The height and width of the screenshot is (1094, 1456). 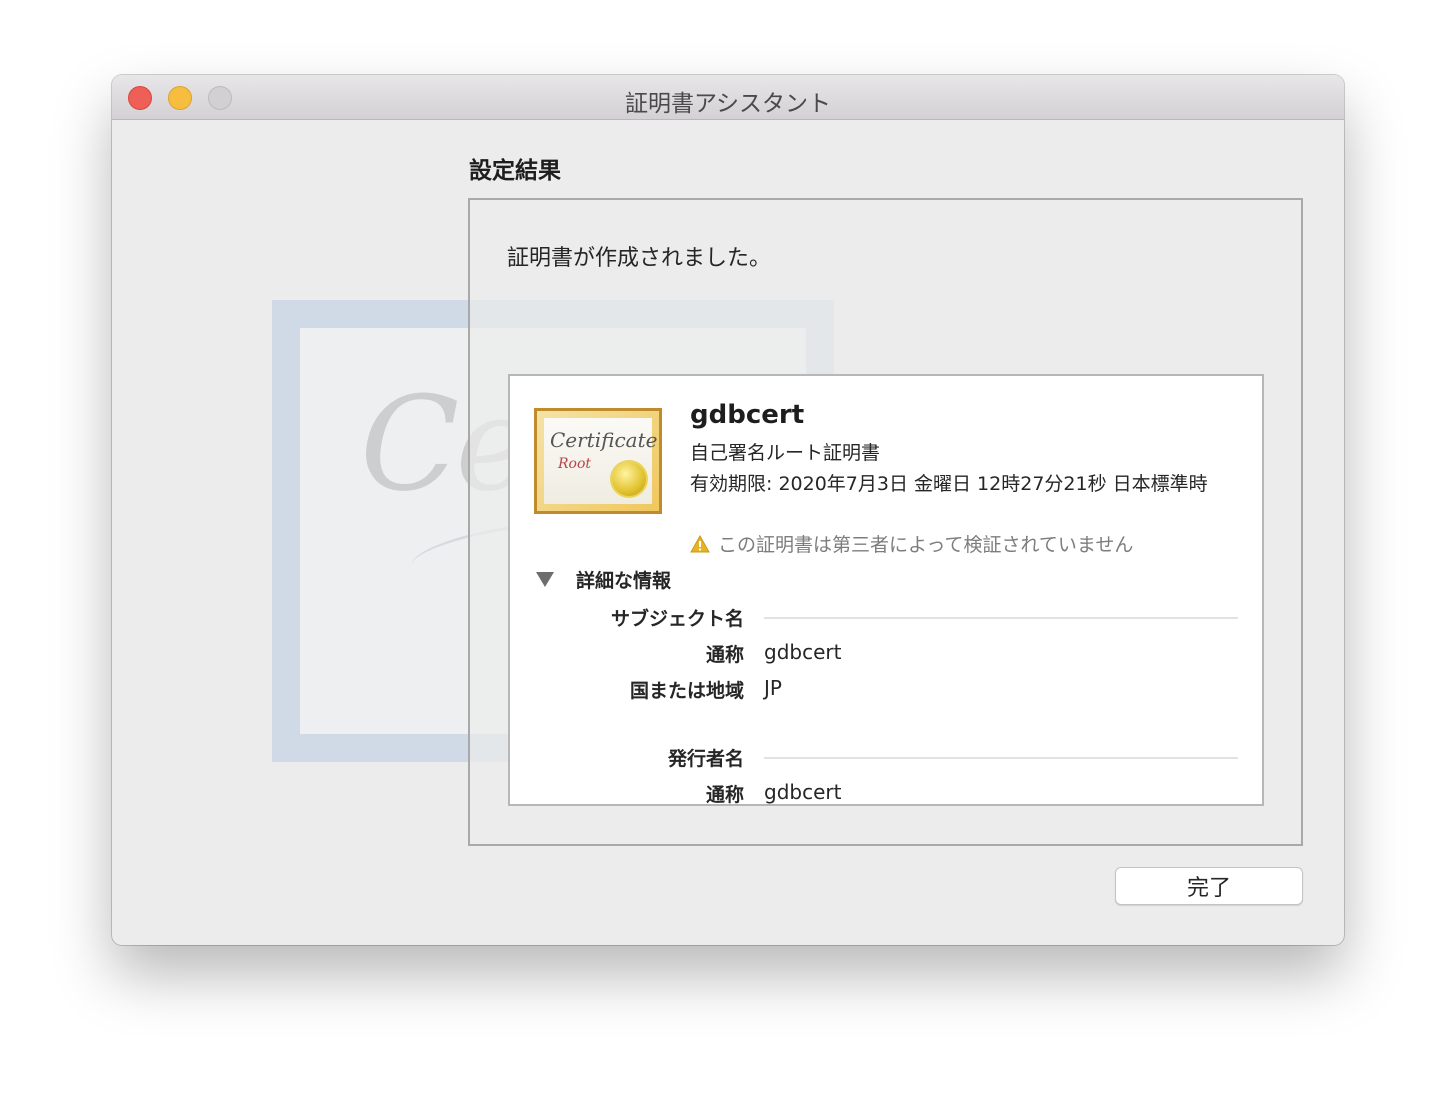 What do you see at coordinates (575, 464) in the screenshot?
I see `certificate-icon-subtext: Root` at bounding box center [575, 464].